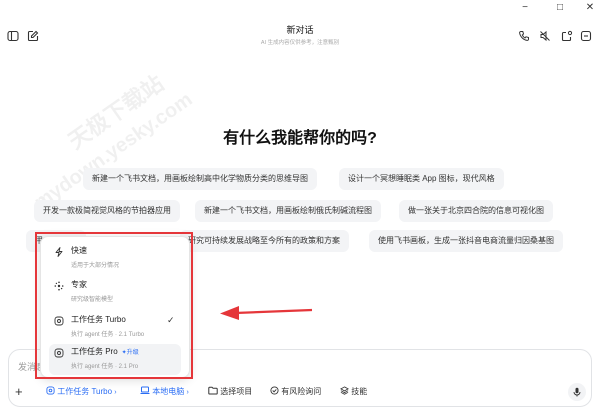 This screenshot has height=415, width=600. I want to click on voice-input-button, so click(577, 392).